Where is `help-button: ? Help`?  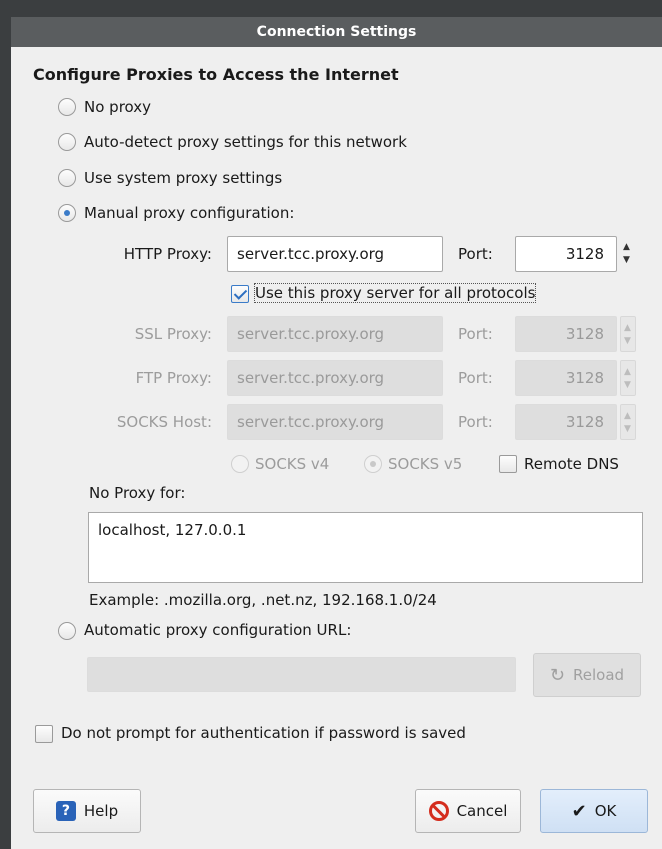 help-button: ? Help is located at coordinates (87, 811).